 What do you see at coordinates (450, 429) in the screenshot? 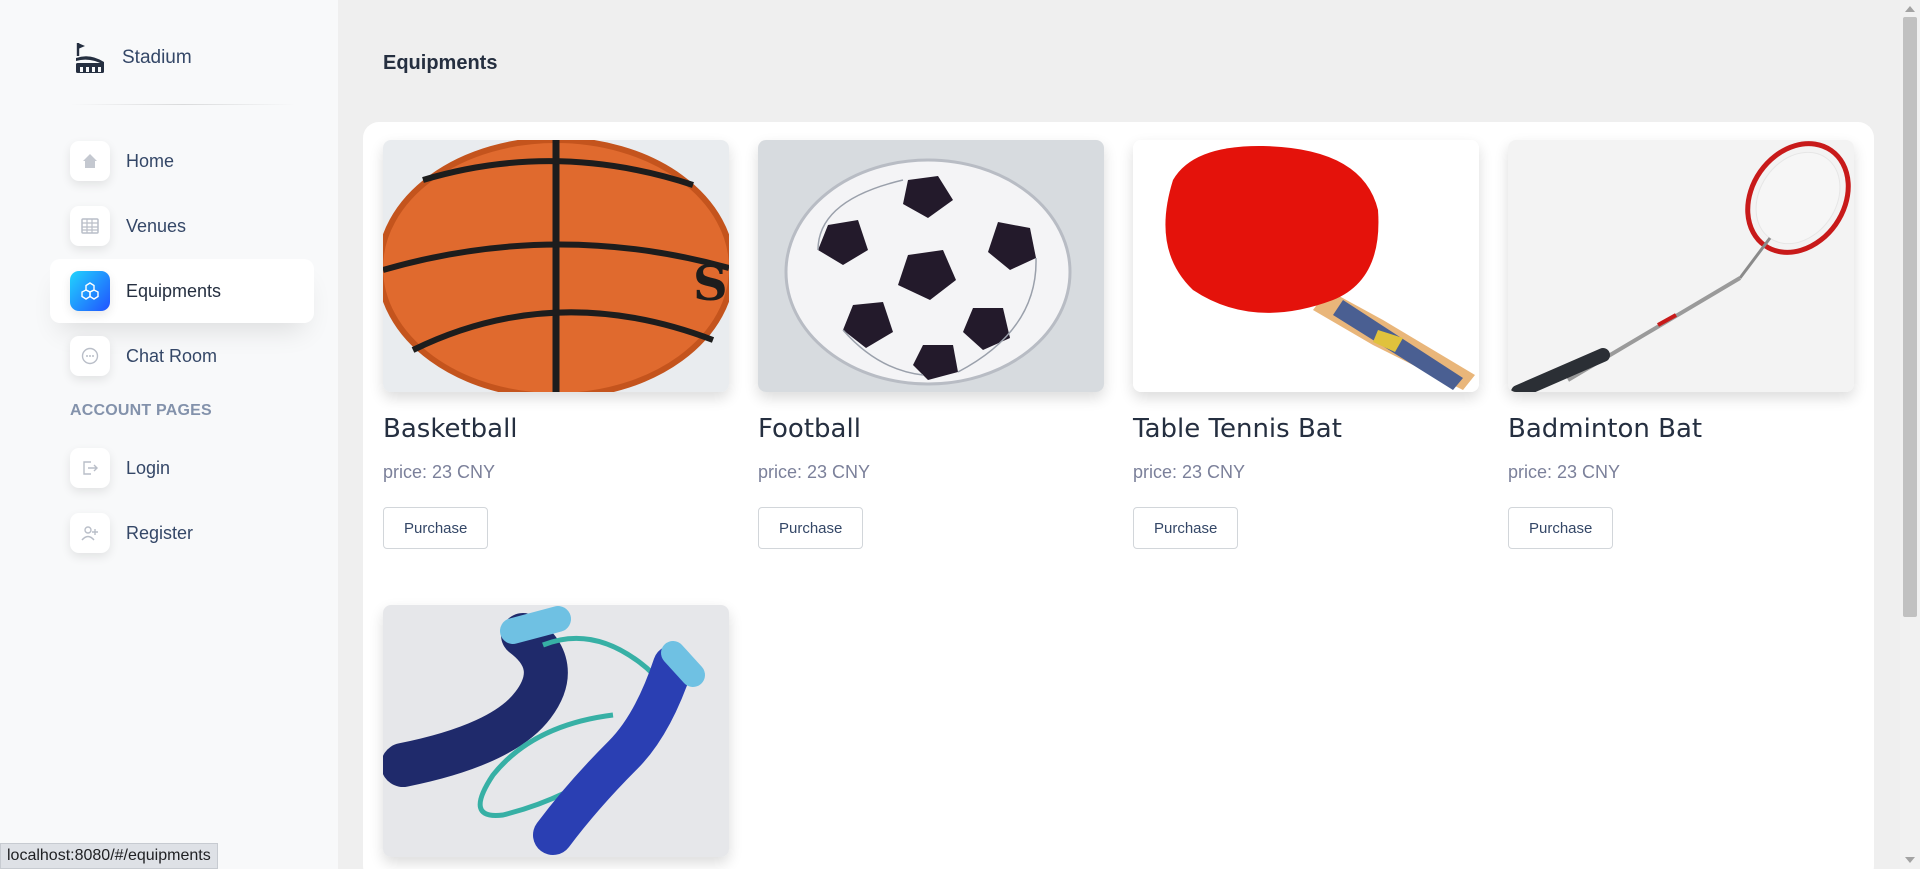
I see `product-name: Basketball` at bounding box center [450, 429].